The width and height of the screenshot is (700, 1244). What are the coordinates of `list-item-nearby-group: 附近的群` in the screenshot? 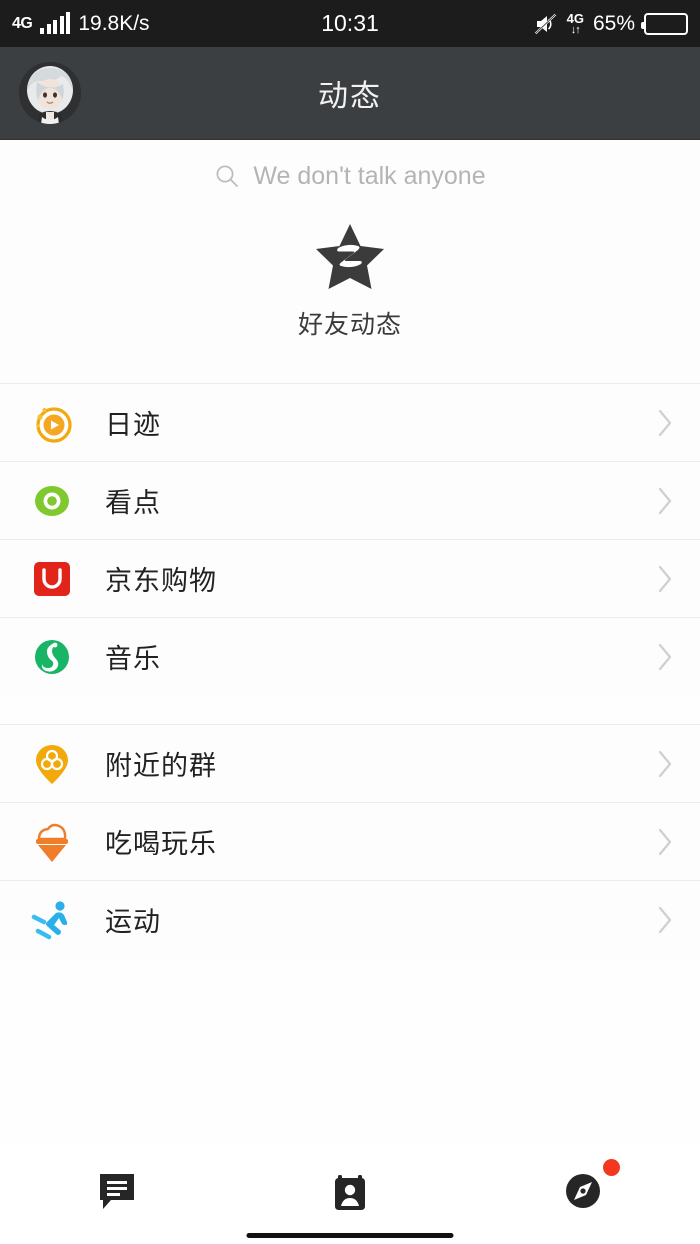 It's located at (350, 763).